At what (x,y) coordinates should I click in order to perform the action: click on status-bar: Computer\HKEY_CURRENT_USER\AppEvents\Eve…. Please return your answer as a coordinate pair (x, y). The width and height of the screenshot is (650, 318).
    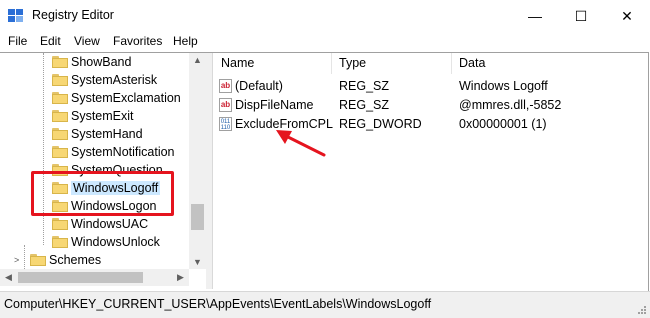
    Looking at the image, I should click on (325, 304).